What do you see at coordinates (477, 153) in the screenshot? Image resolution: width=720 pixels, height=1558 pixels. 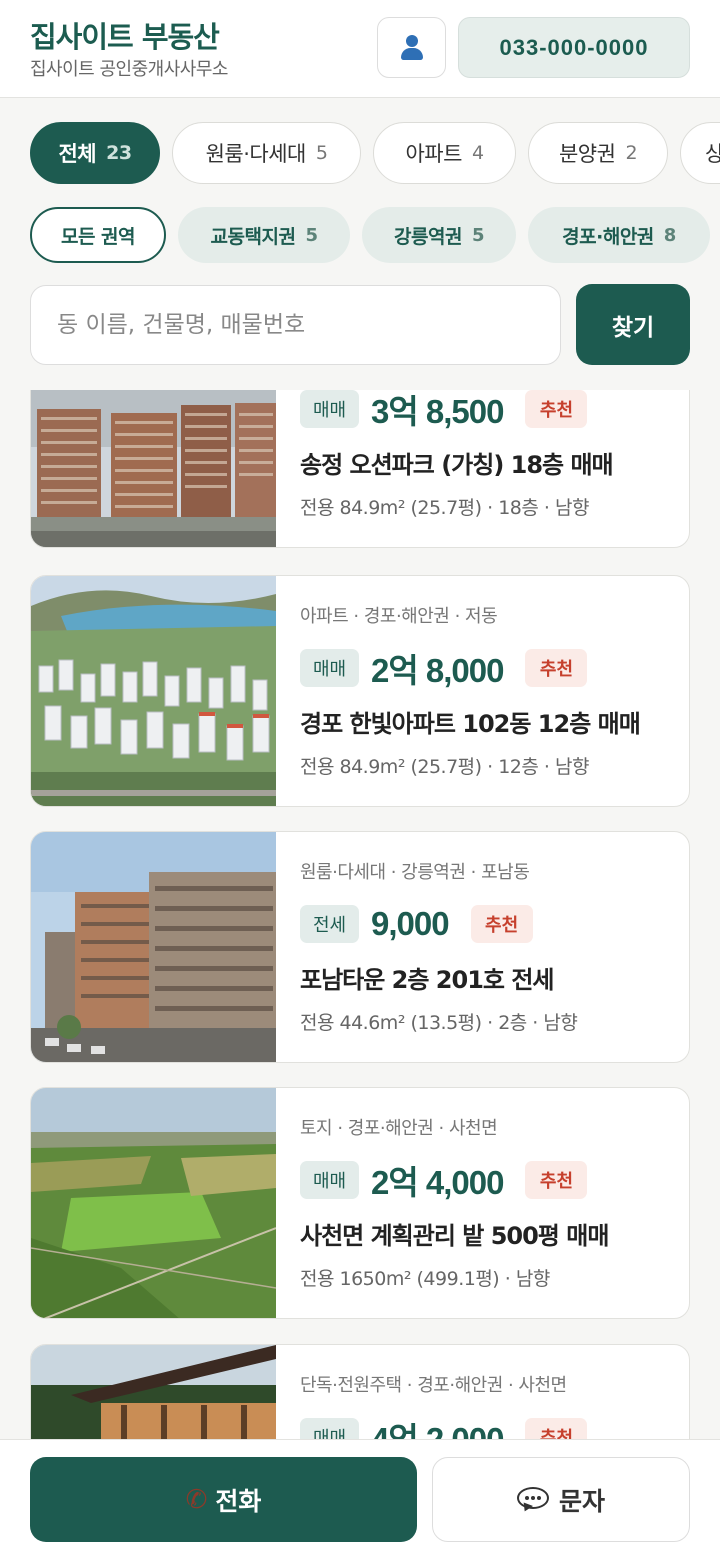 I see `chip-count: 4` at bounding box center [477, 153].